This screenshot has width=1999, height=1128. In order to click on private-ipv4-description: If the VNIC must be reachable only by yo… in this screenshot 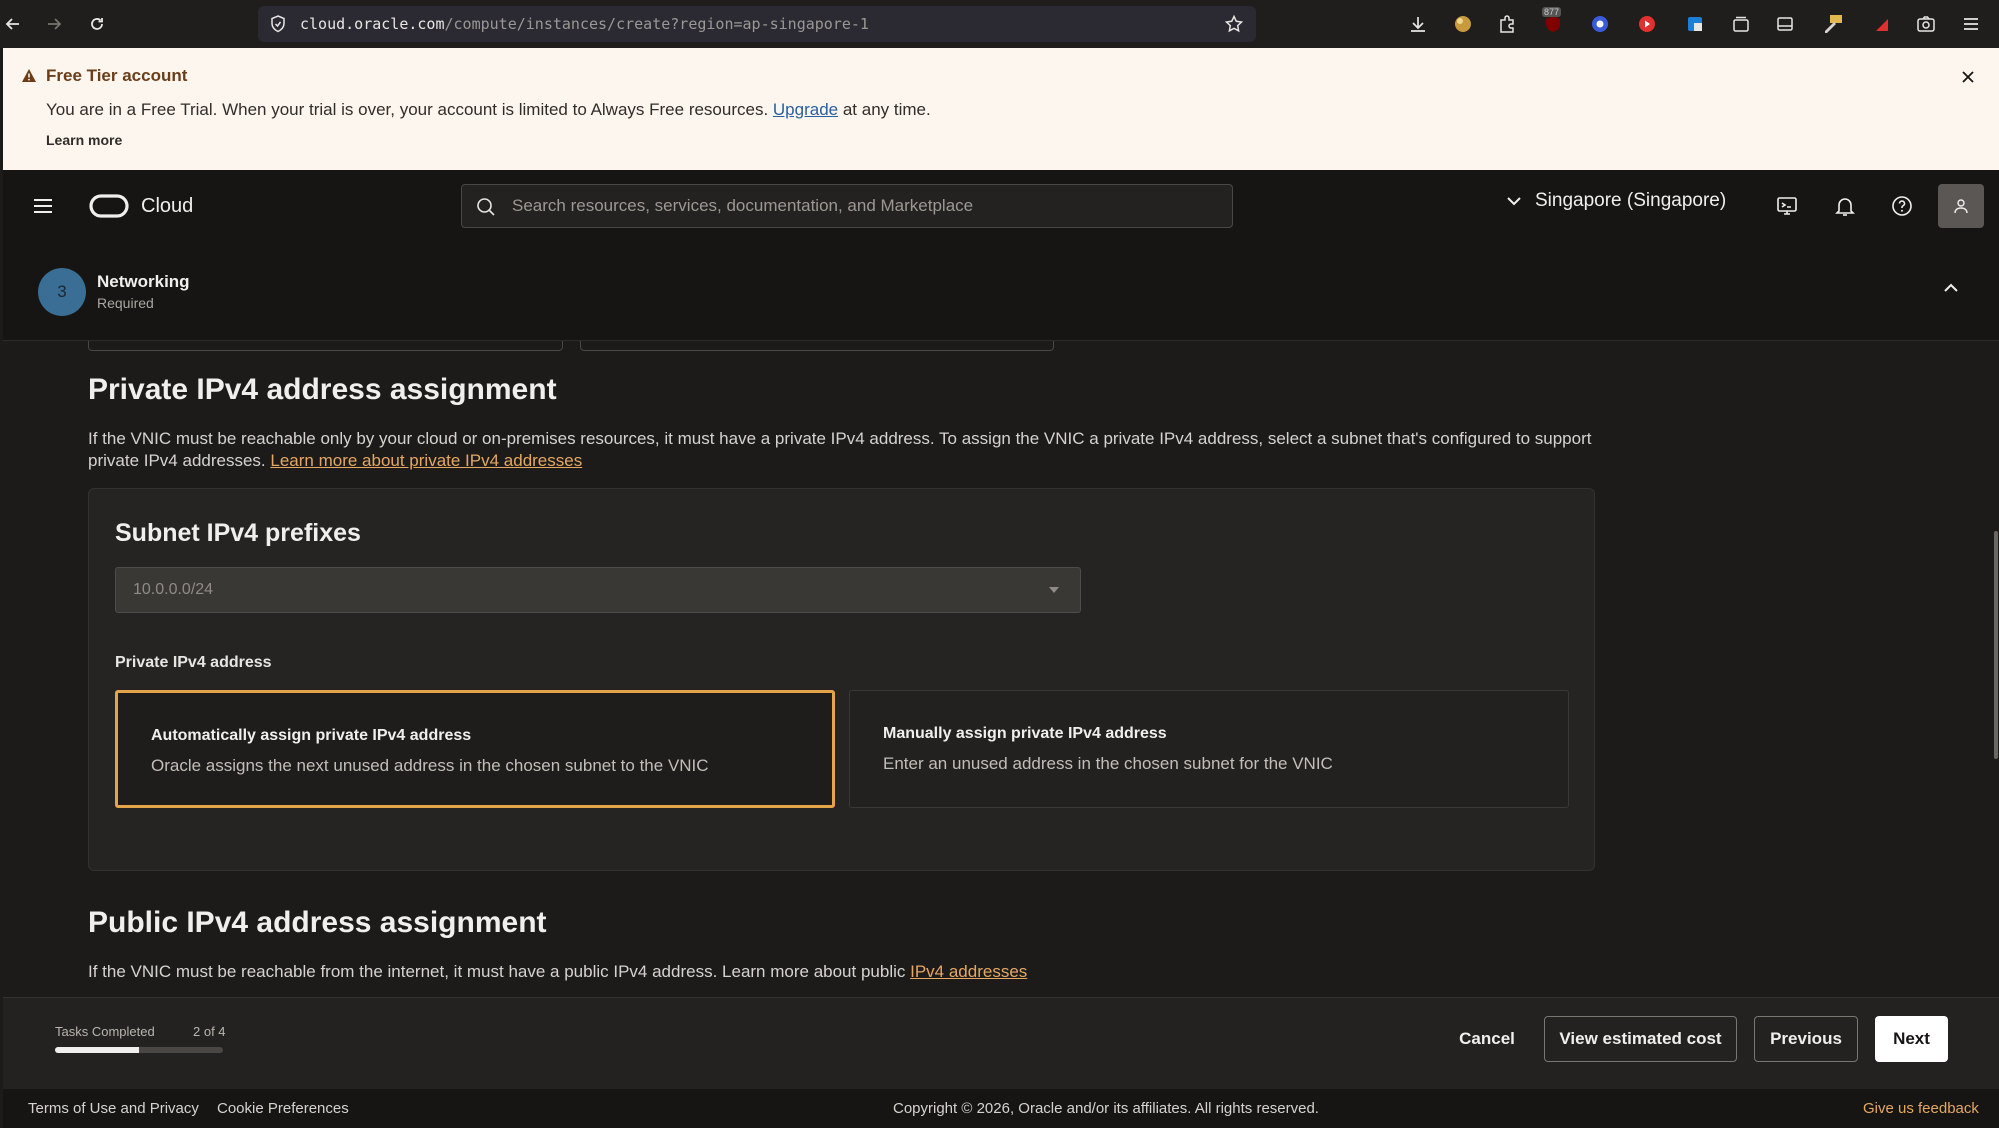, I will do `click(848, 450)`.